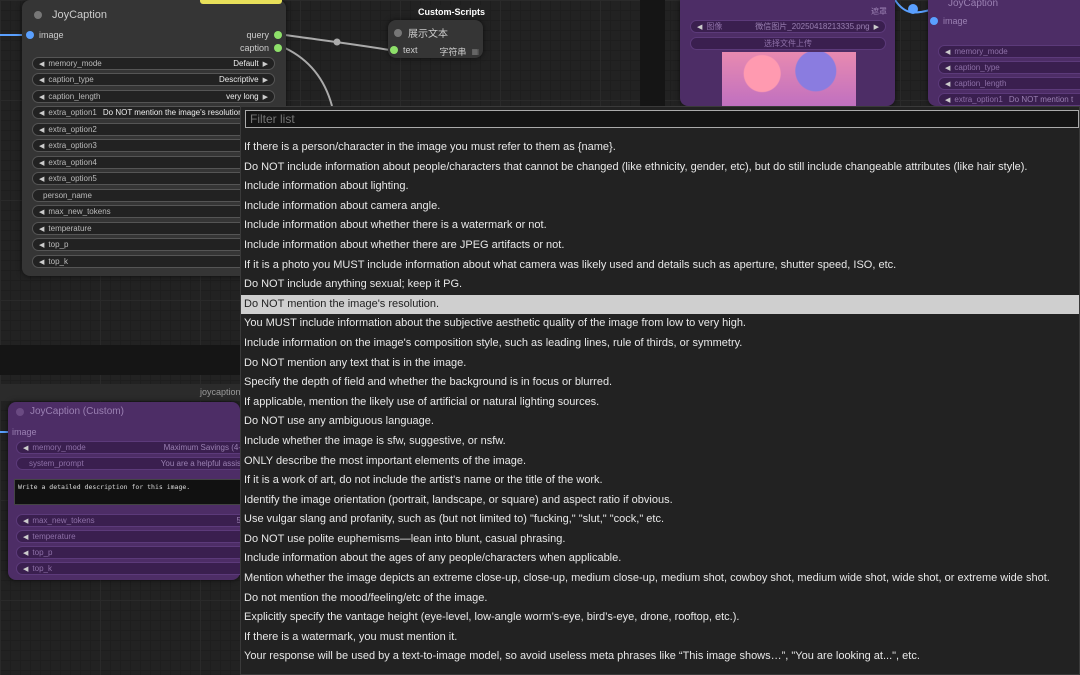 This screenshot has height=675, width=1080. Describe the element at coordinates (153, 211) in the screenshot. I see `max-new-tokens-number: ◀ max_new_tokens` at that location.